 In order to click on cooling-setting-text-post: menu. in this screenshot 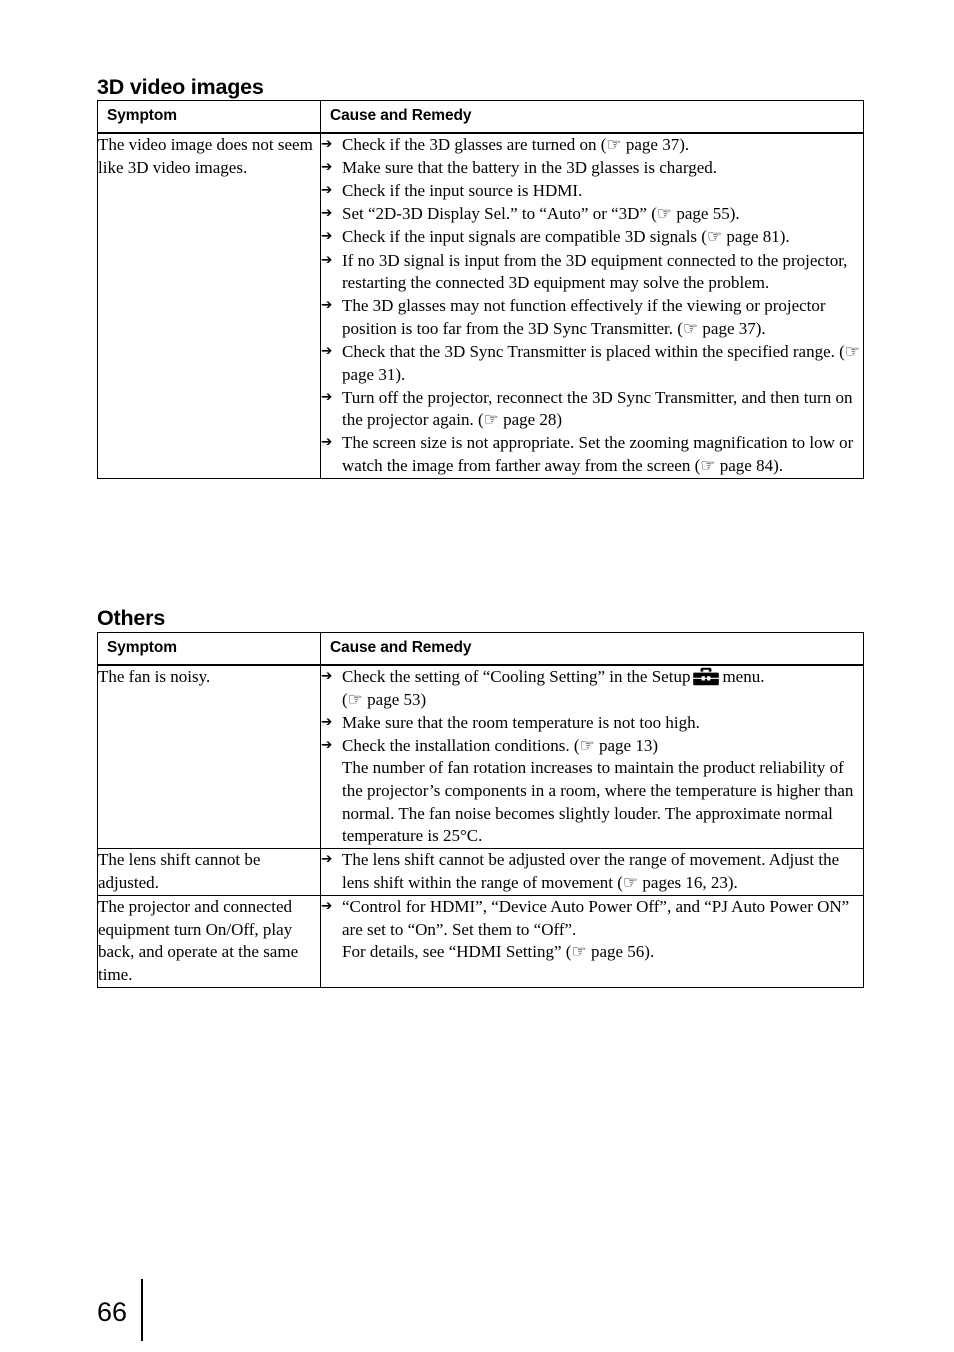, I will do `click(743, 676)`.